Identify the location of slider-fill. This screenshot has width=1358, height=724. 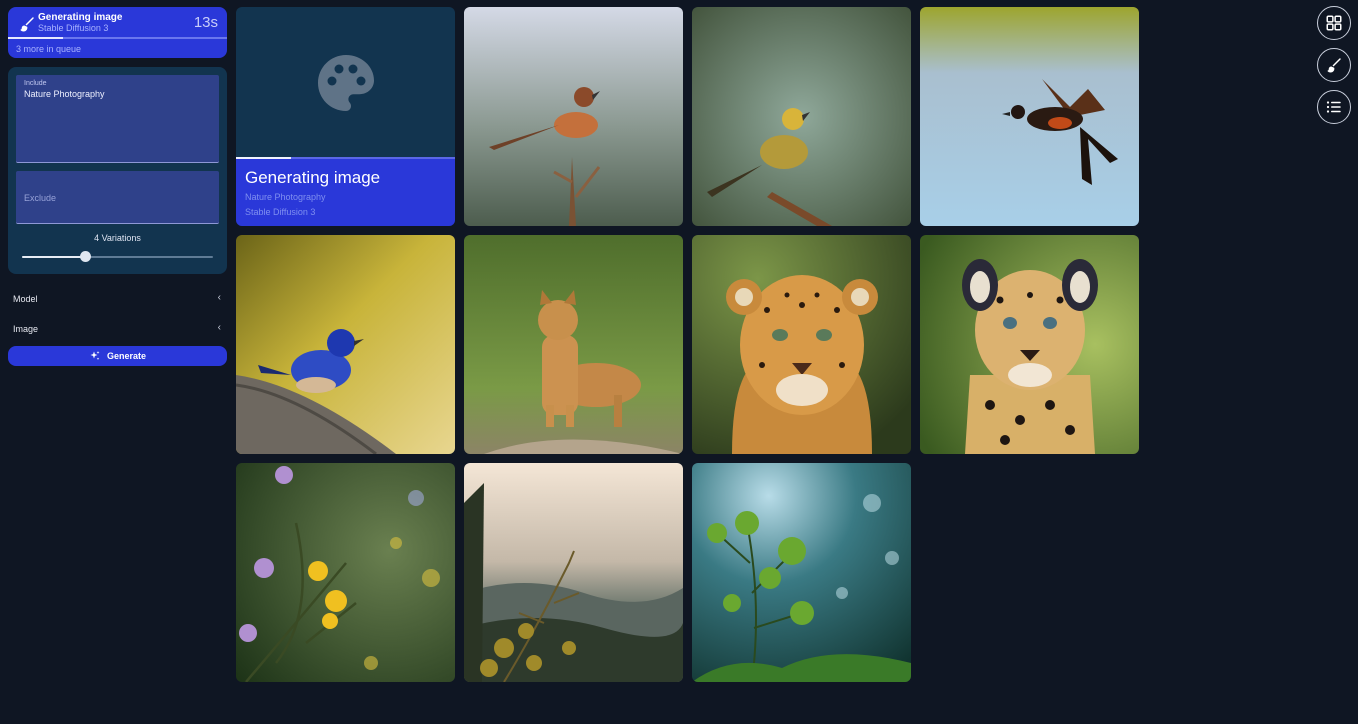
(54, 257).